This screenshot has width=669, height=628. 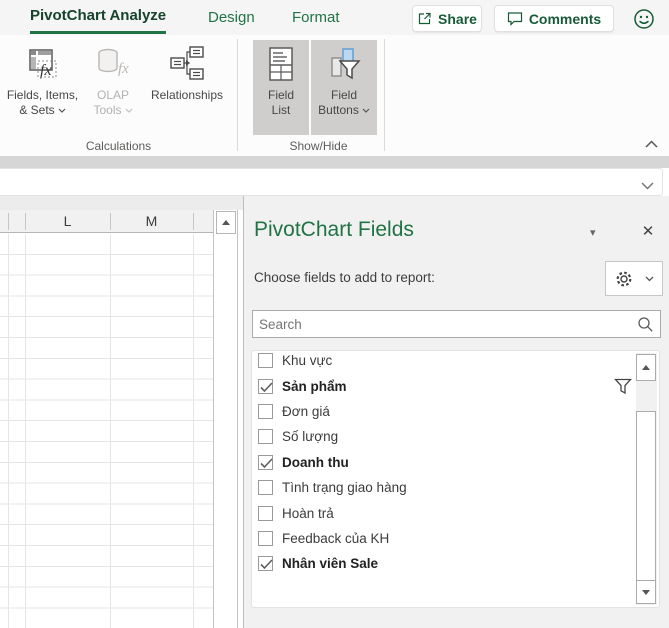 I want to click on field-row: Tình trạng giao hàng, so click(x=455, y=487).